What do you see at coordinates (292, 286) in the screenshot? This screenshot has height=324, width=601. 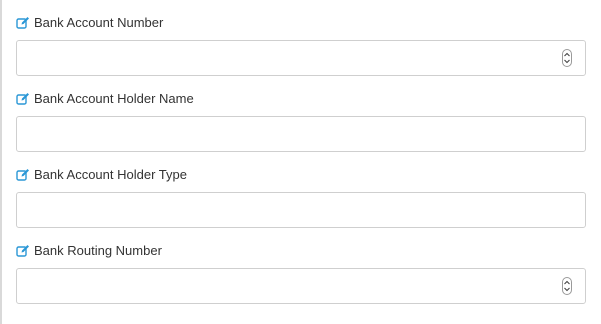 I see `bank-routing-number-input` at bounding box center [292, 286].